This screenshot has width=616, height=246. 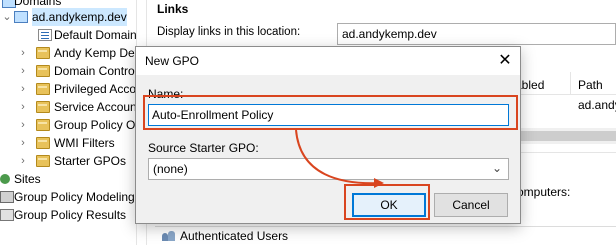 What do you see at coordinates (43, 161) in the screenshot?
I see `starter-gpo-folder-icon` at bounding box center [43, 161].